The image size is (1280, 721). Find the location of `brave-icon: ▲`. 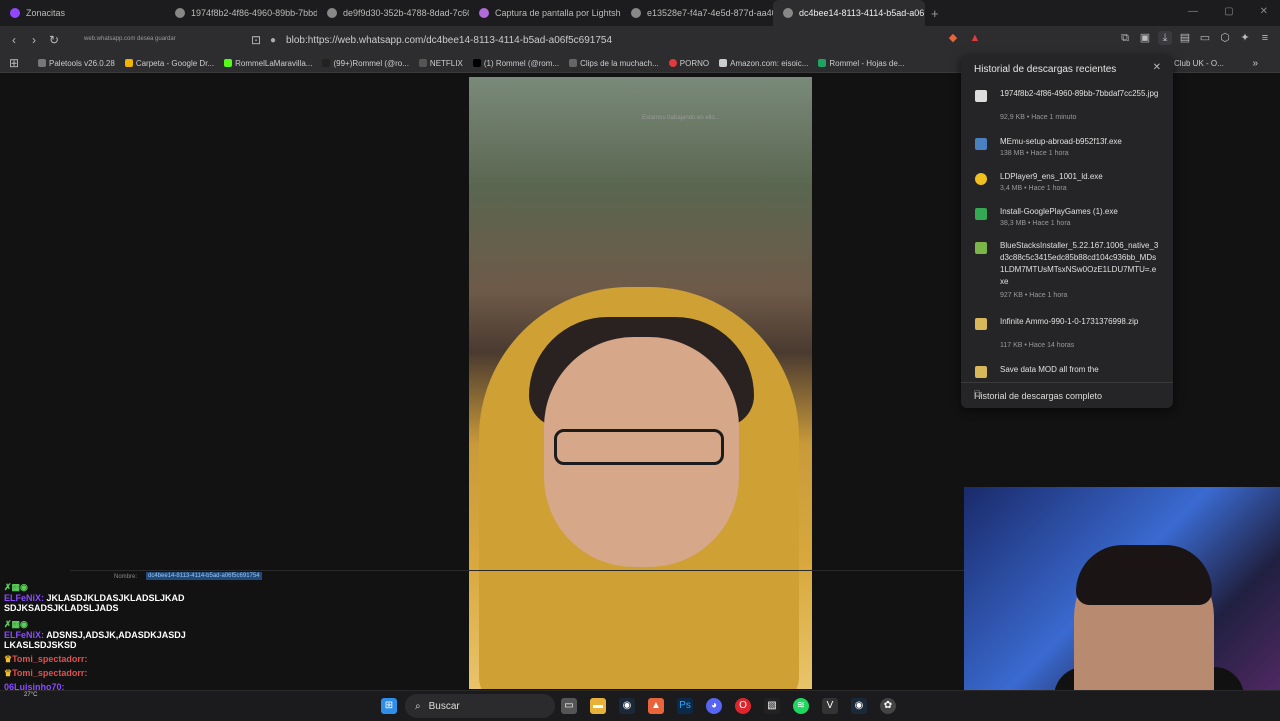

brave-icon: ▲ is located at coordinates (656, 706).